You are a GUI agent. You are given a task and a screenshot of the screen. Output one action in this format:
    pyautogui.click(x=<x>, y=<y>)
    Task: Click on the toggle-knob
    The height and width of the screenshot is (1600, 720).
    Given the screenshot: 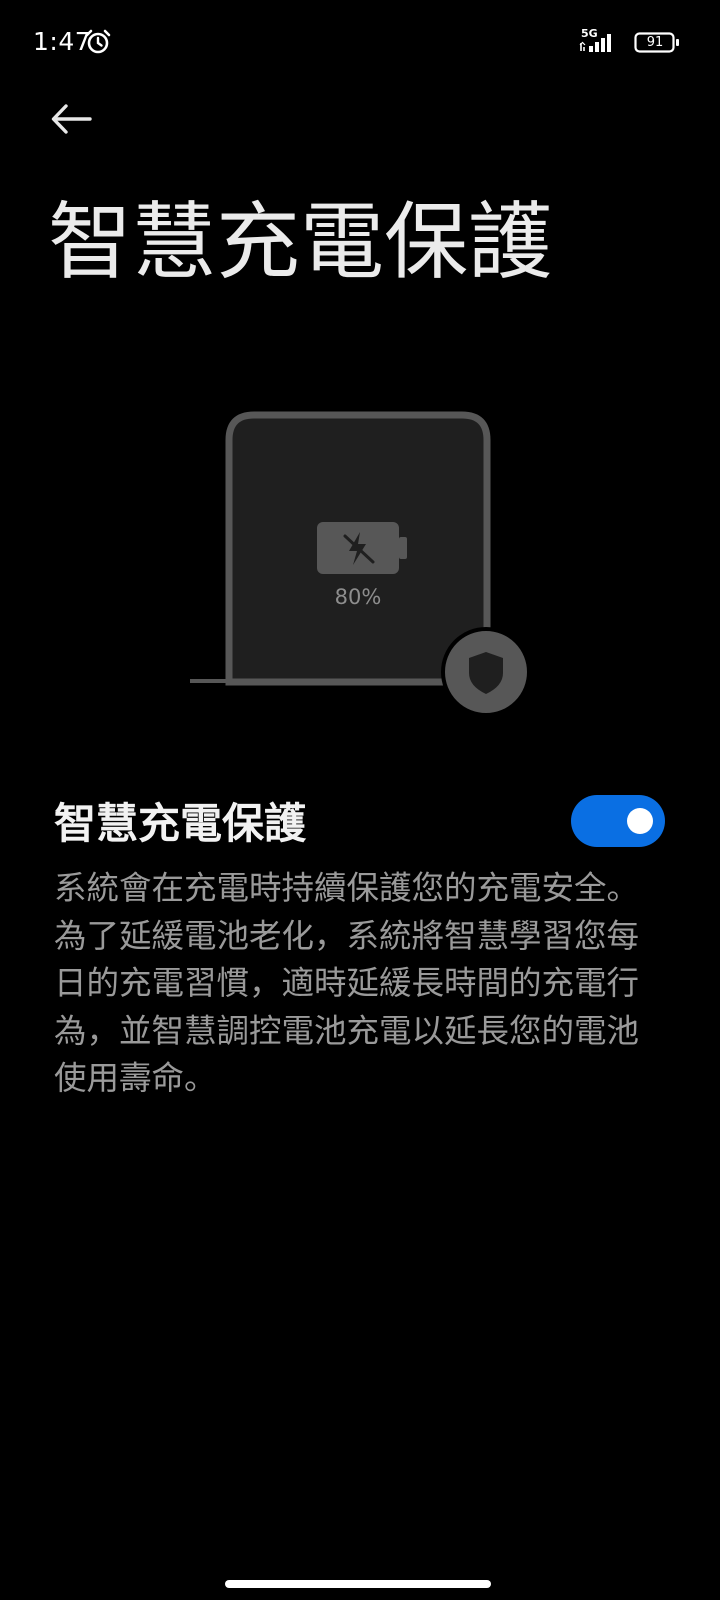 What is the action you would take?
    pyautogui.click(x=640, y=821)
    